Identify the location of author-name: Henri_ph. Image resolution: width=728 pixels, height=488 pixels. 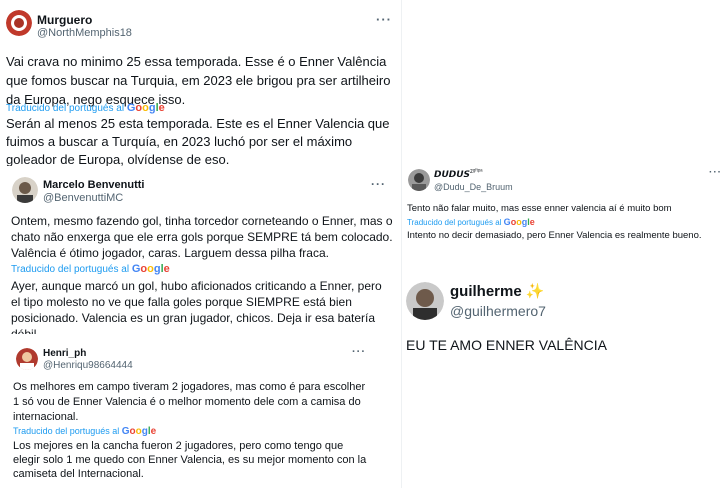
(88, 354).